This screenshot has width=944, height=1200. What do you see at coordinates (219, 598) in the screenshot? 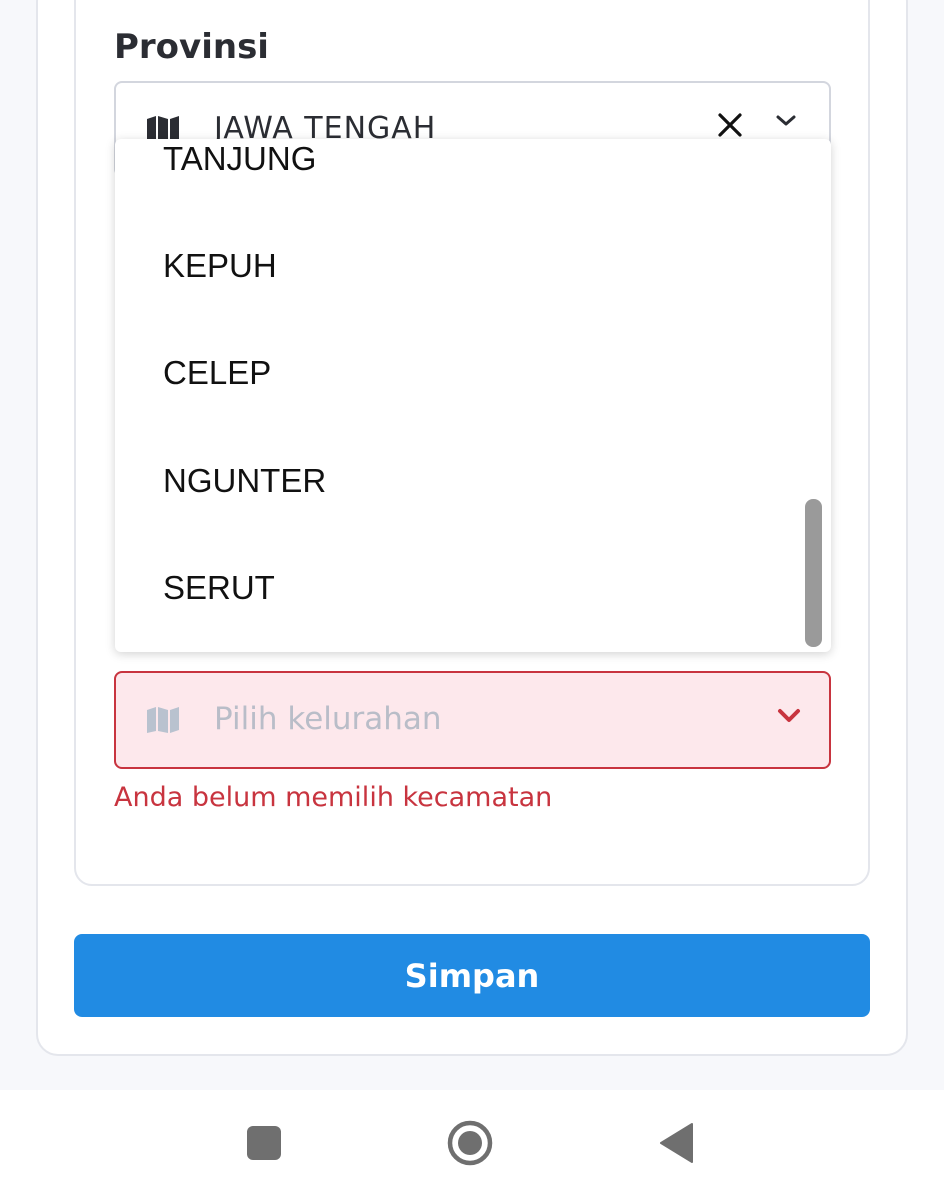
I see `dropdown-option: SERUT` at bounding box center [219, 598].